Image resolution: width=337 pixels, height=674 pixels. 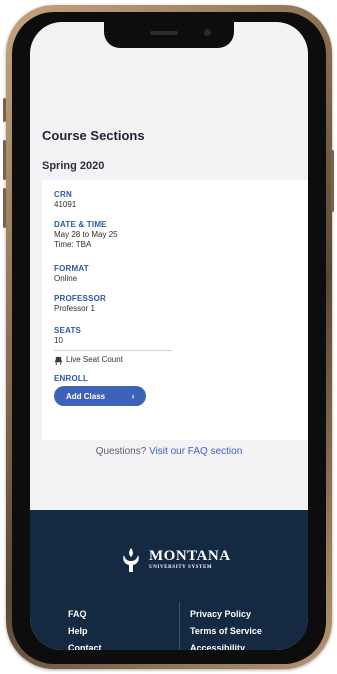 What do you see at coordinates (58, 360) in the screenshot?
I see `seat-icon` at bounding box center [58, 360].